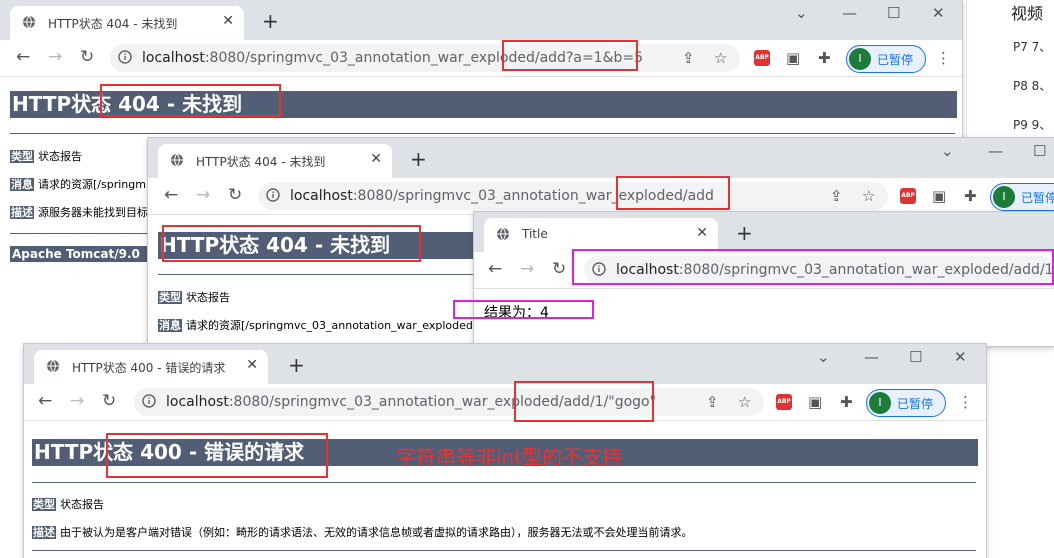 Image resolution: width=1054 pixels, height=558 pixels. I want to click on message-value: 请求的资源[/springm, so click(92, 184).